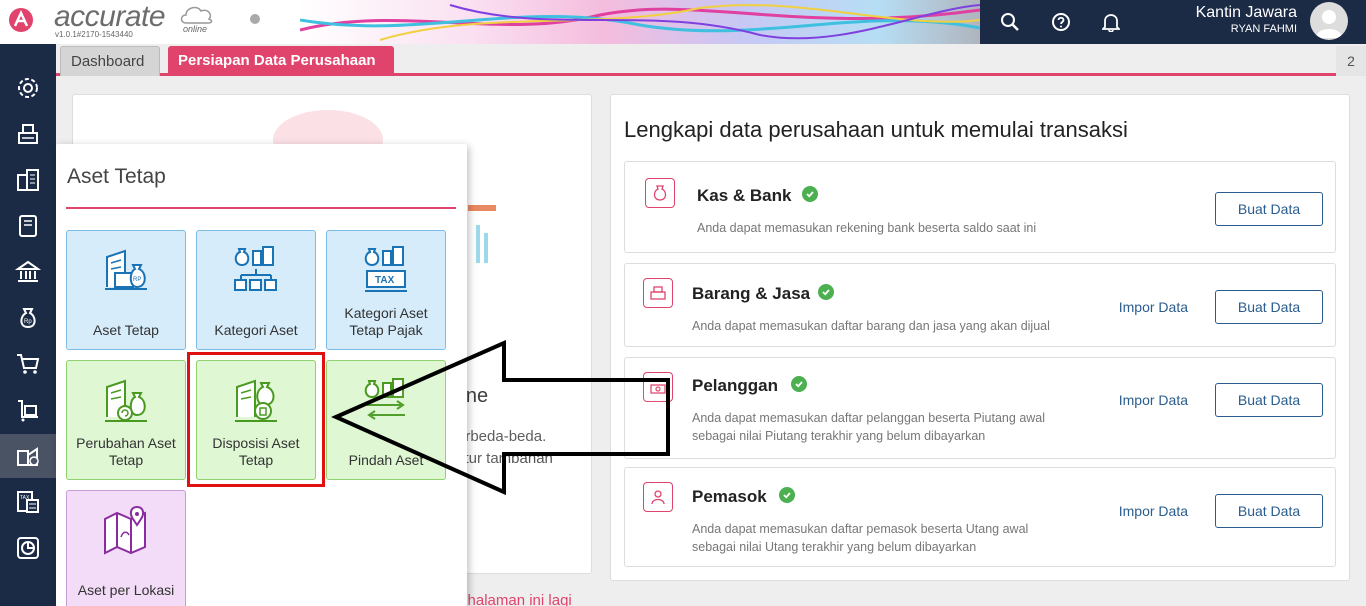  I want to click on money-bag-icon: Rp, so click(28, 318).